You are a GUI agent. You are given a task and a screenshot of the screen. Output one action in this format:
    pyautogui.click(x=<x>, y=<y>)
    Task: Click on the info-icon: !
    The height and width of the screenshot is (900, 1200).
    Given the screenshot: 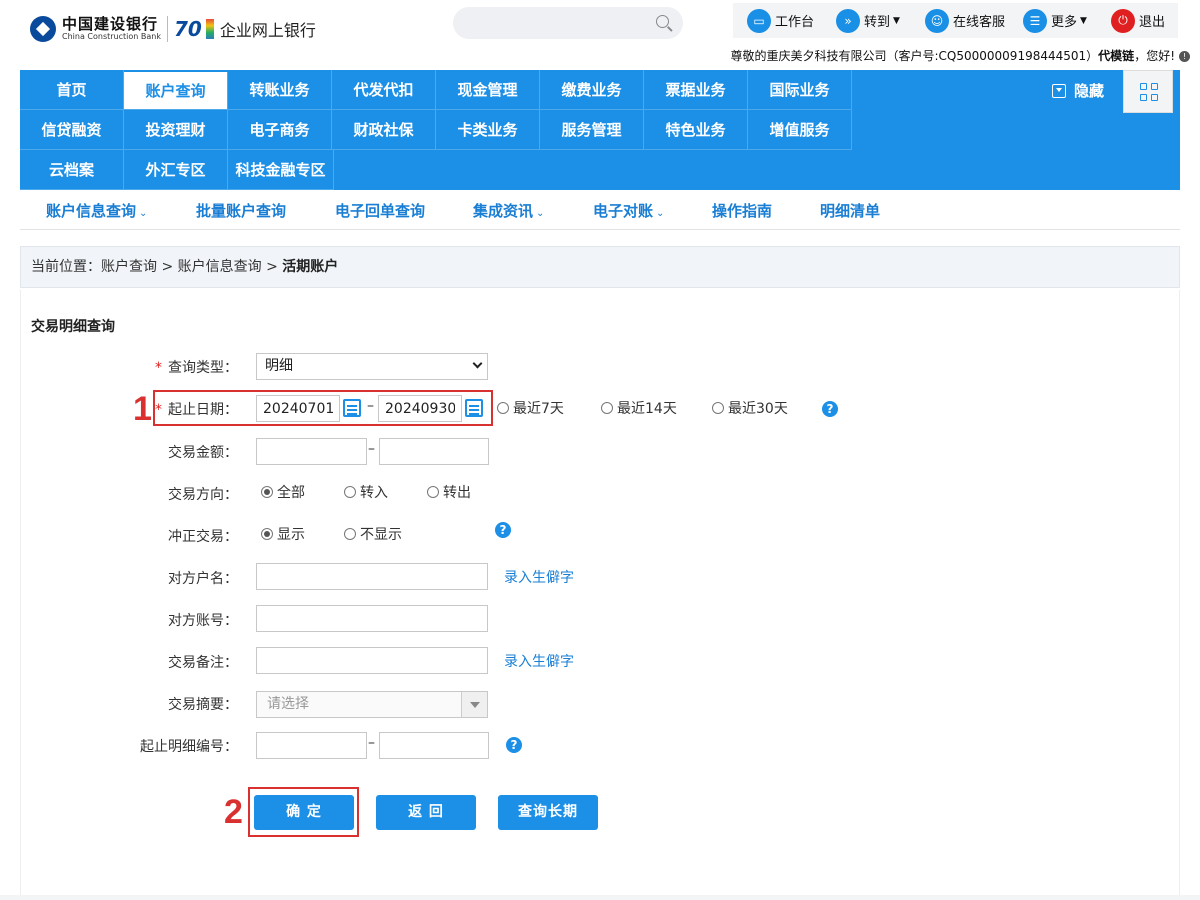 What is the action you would take?
    pyautogui.click(x=1184, y=56)
    